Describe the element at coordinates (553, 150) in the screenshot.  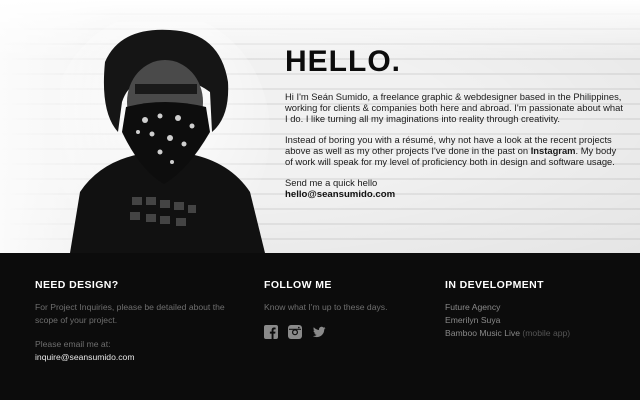
I see `instagram-link: Instagram` at that location.